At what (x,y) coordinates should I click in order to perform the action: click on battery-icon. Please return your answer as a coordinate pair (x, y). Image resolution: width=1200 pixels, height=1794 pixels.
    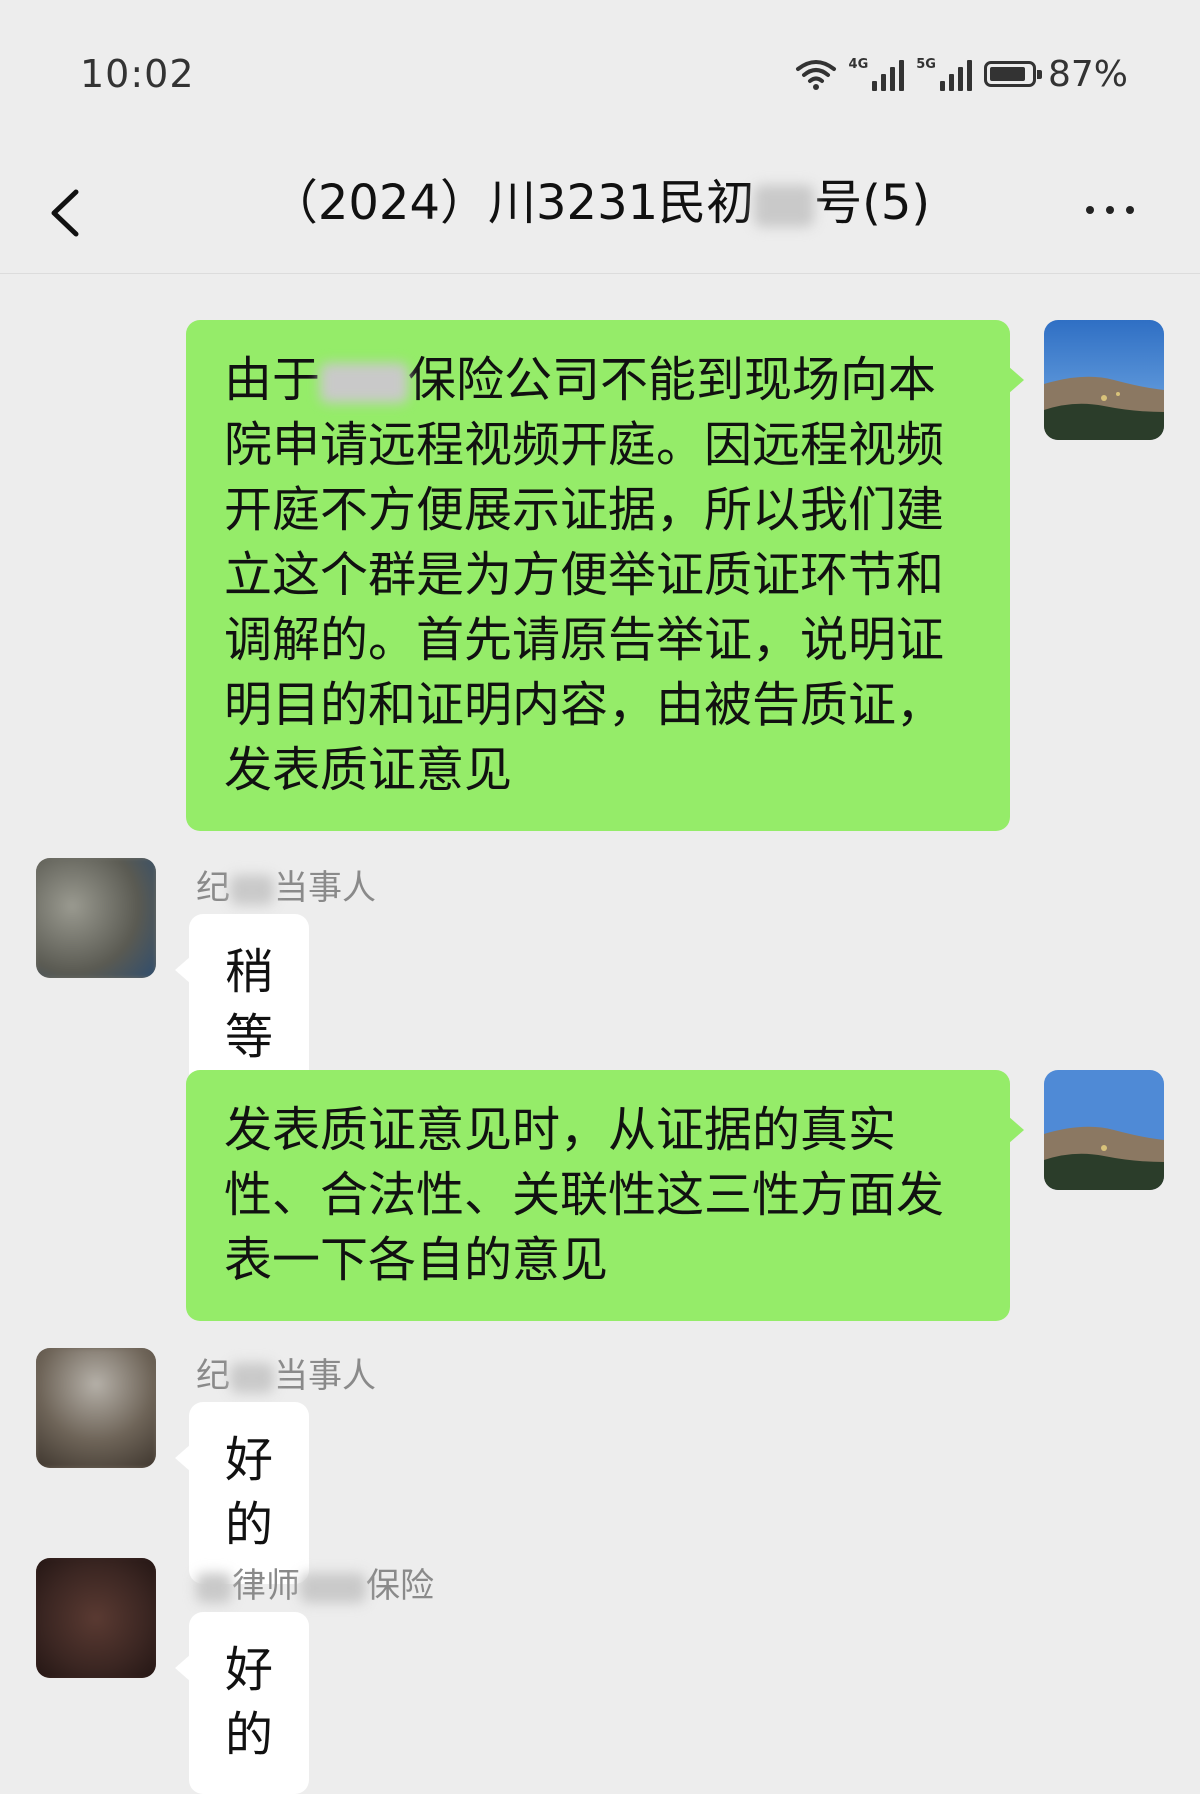
    Looking at the image, I should click on (1012, 74).